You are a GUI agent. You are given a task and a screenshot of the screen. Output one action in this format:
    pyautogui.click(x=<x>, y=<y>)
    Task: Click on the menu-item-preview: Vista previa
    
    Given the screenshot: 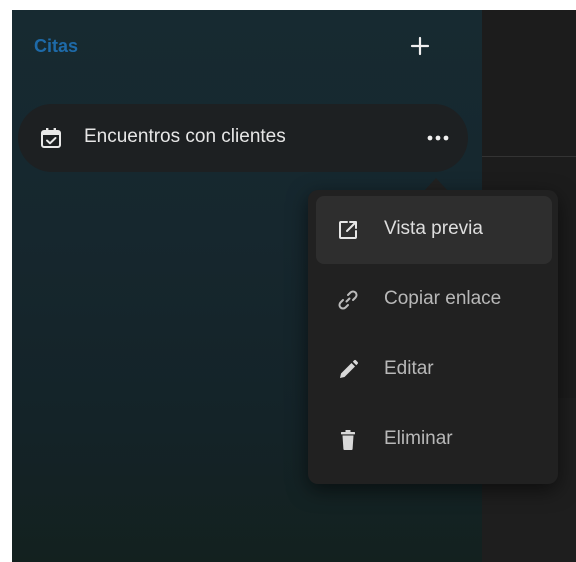 What is the action you would take?
    pyautogui.click(x=434, y=230)
    